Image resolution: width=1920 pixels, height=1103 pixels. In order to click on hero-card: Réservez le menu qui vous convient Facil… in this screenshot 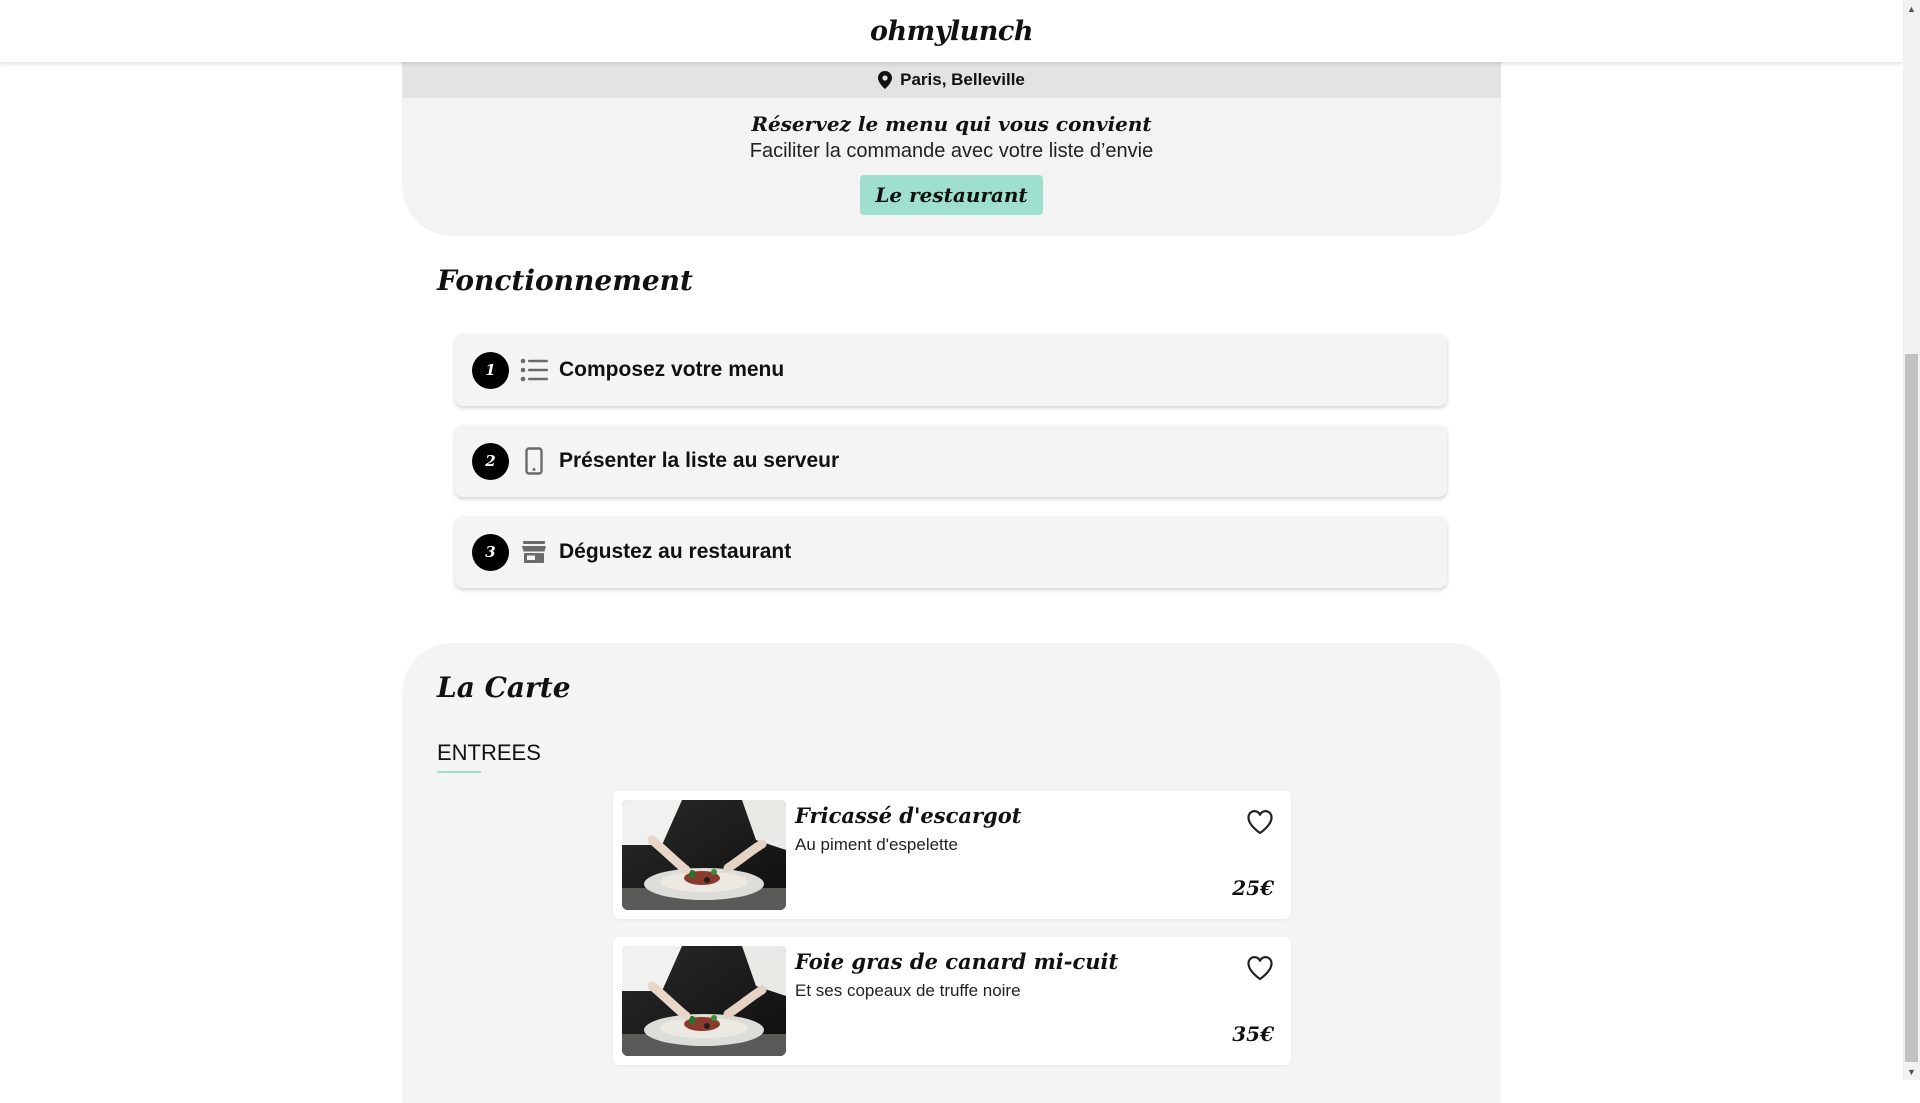, I will do `click(951, 167)`.